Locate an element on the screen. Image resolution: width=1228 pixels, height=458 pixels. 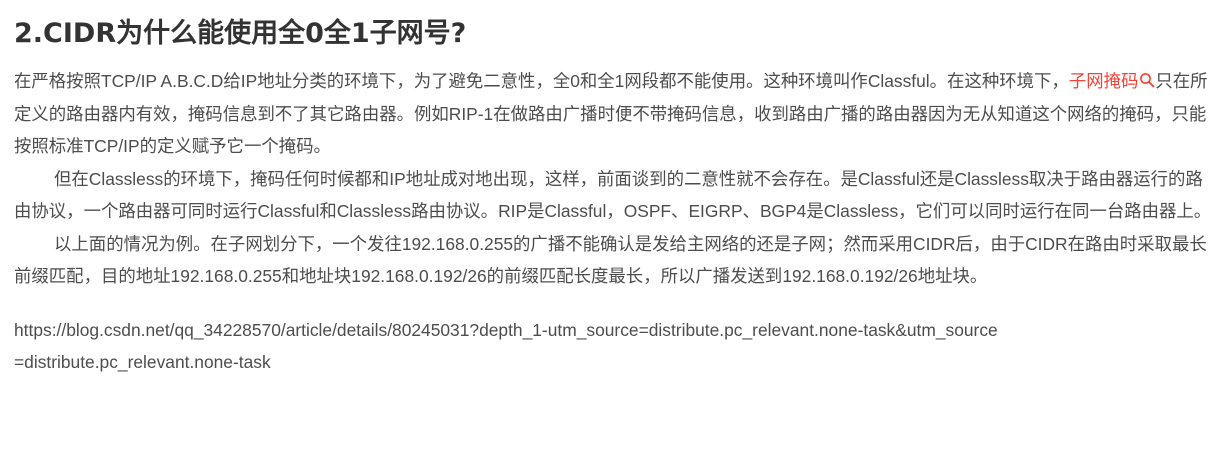
keyword-link-label: 子网掩码 is located at coordinates (1104, 81).